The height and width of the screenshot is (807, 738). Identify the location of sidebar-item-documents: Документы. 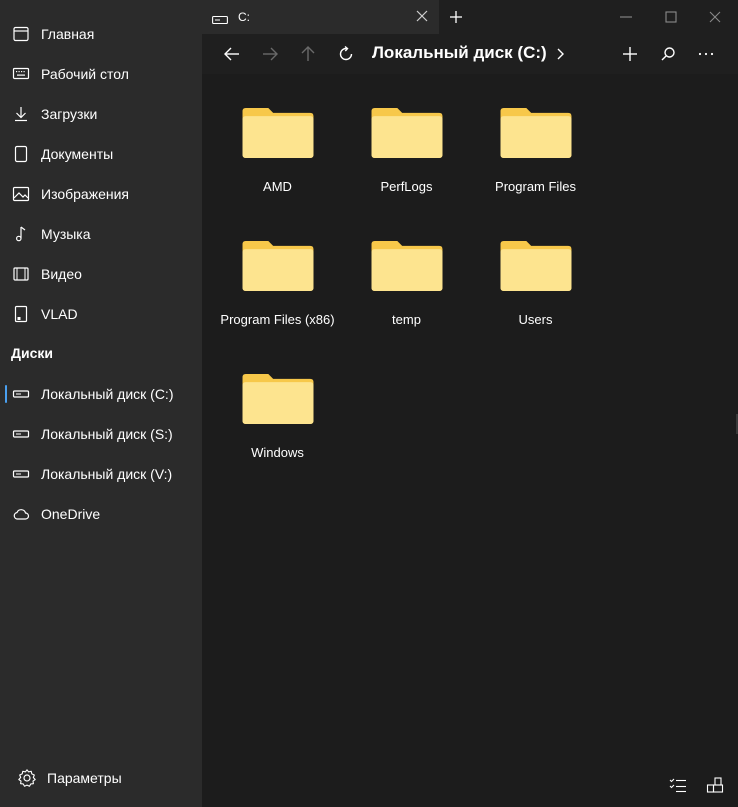
(101, 154).